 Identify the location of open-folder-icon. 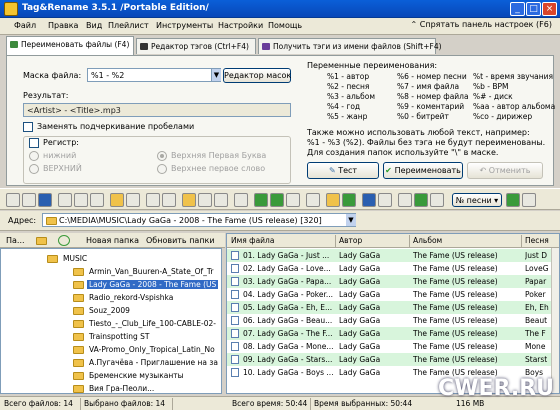
(117, 200).